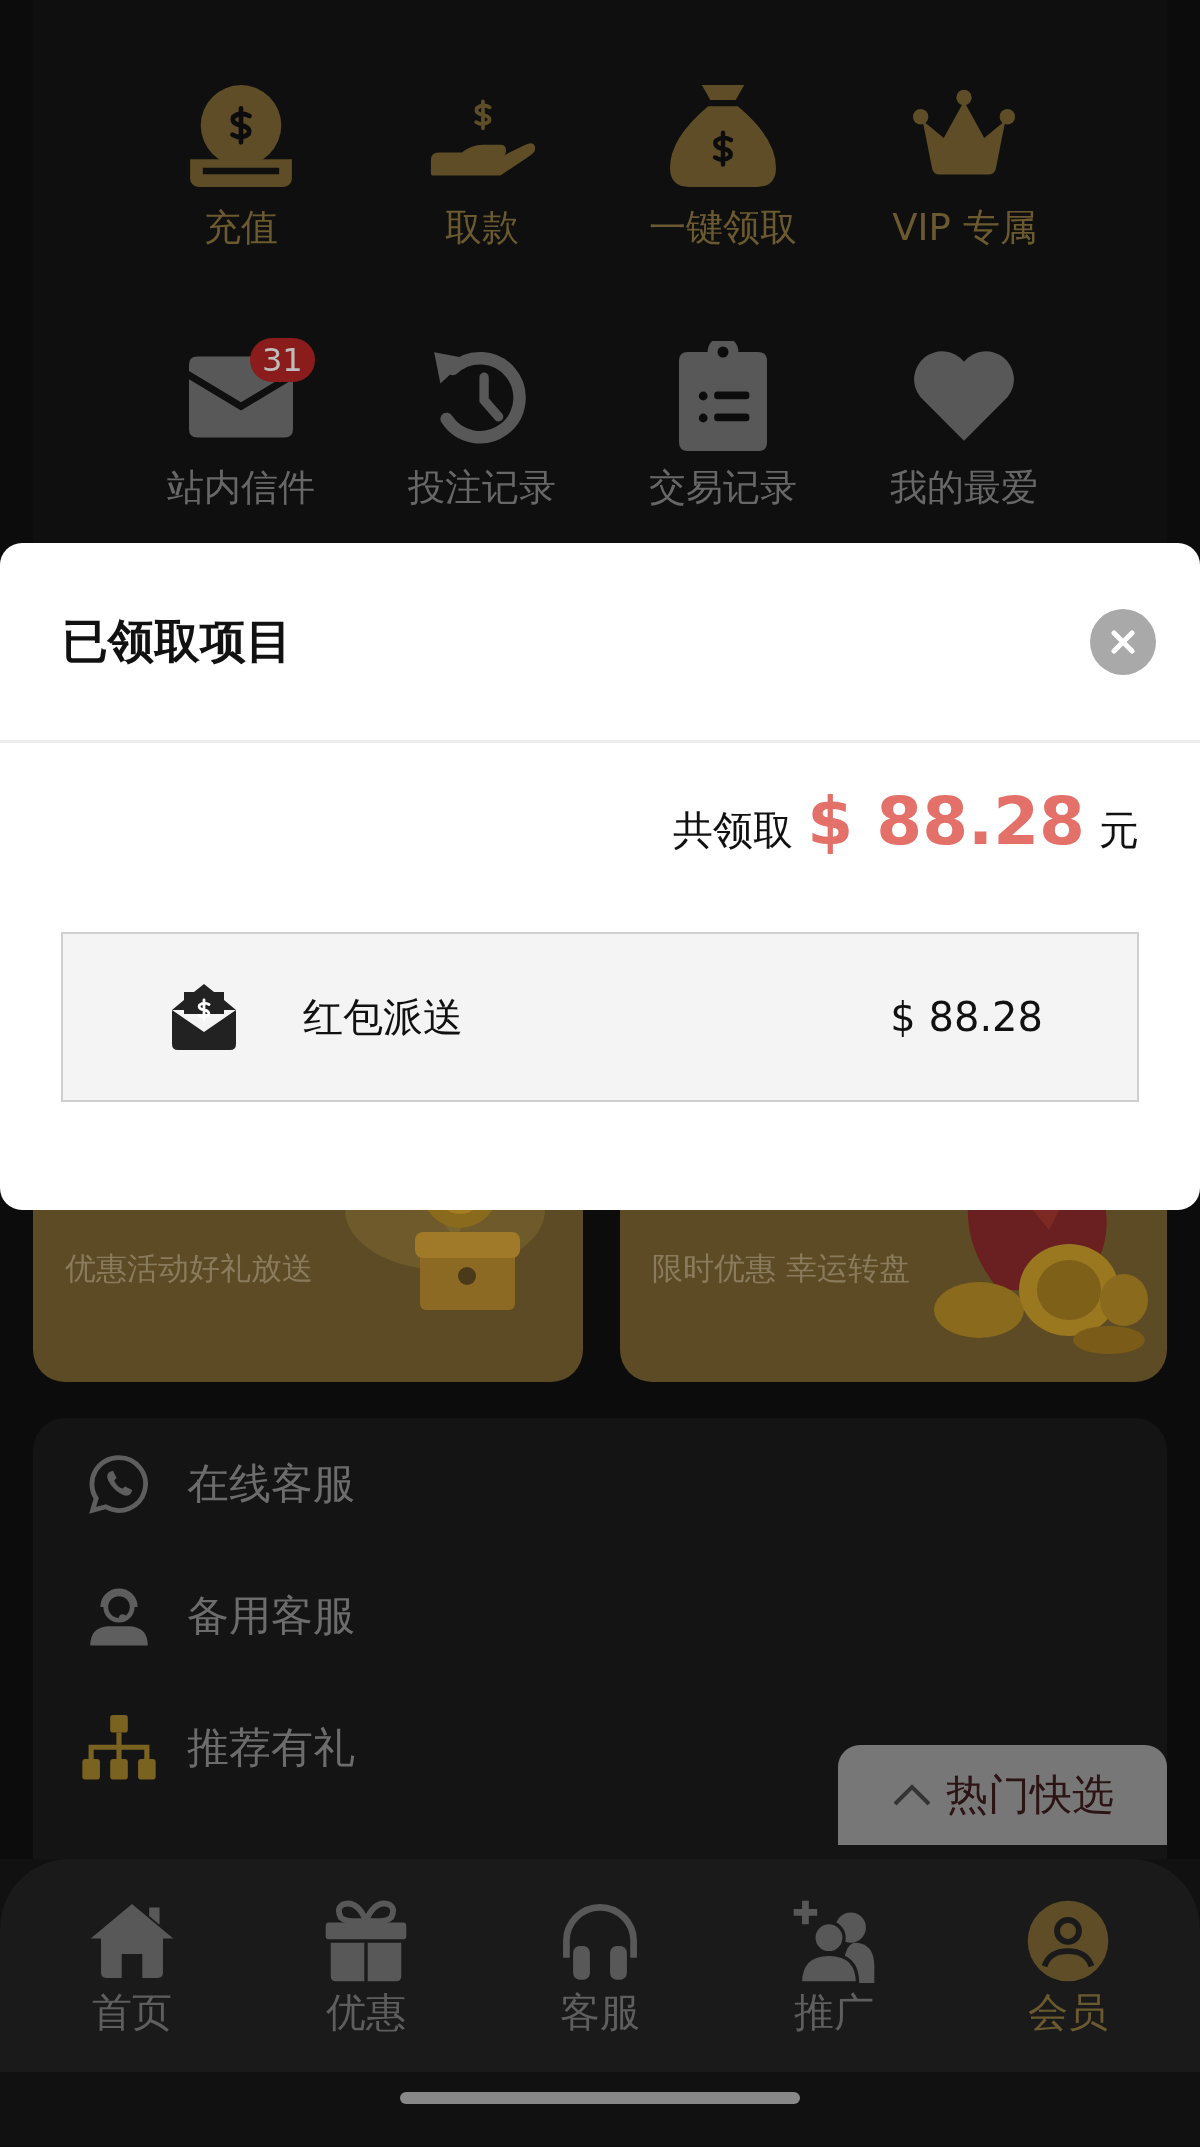 This screenshot has width=1200, height=2147. I want to click on shortcut-label: 充值, so click(240, 228).